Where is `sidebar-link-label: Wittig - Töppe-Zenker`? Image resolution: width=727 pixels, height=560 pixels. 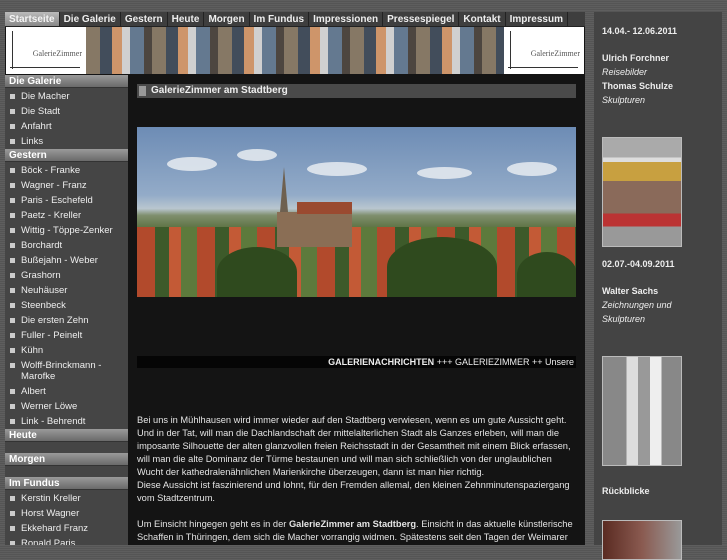
sidebar-link-label: Wittig - Töppe-Zenker is located at coordinates (67, 230).